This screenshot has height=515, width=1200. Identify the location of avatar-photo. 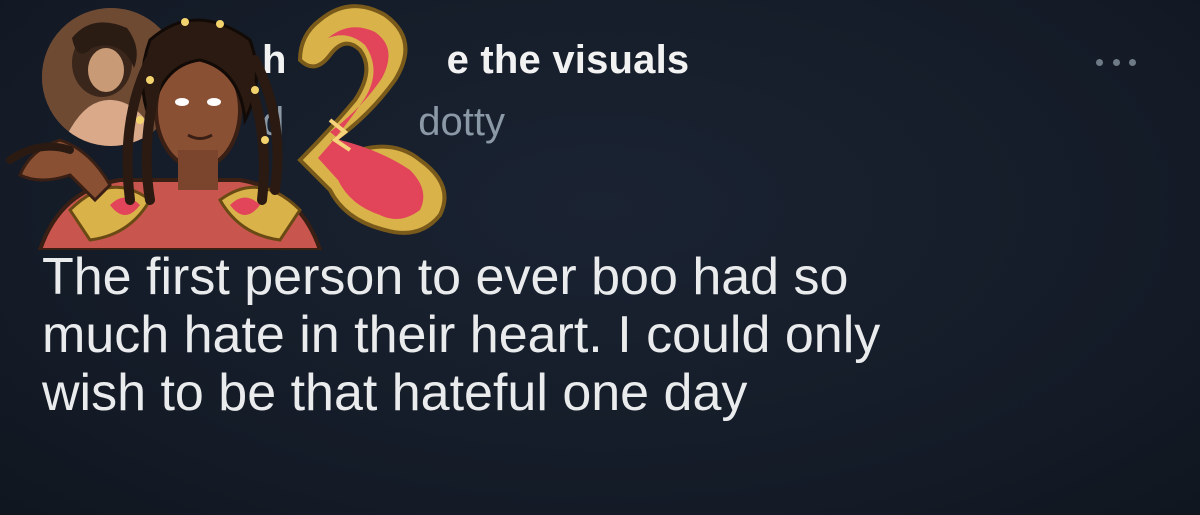
(111, 77).